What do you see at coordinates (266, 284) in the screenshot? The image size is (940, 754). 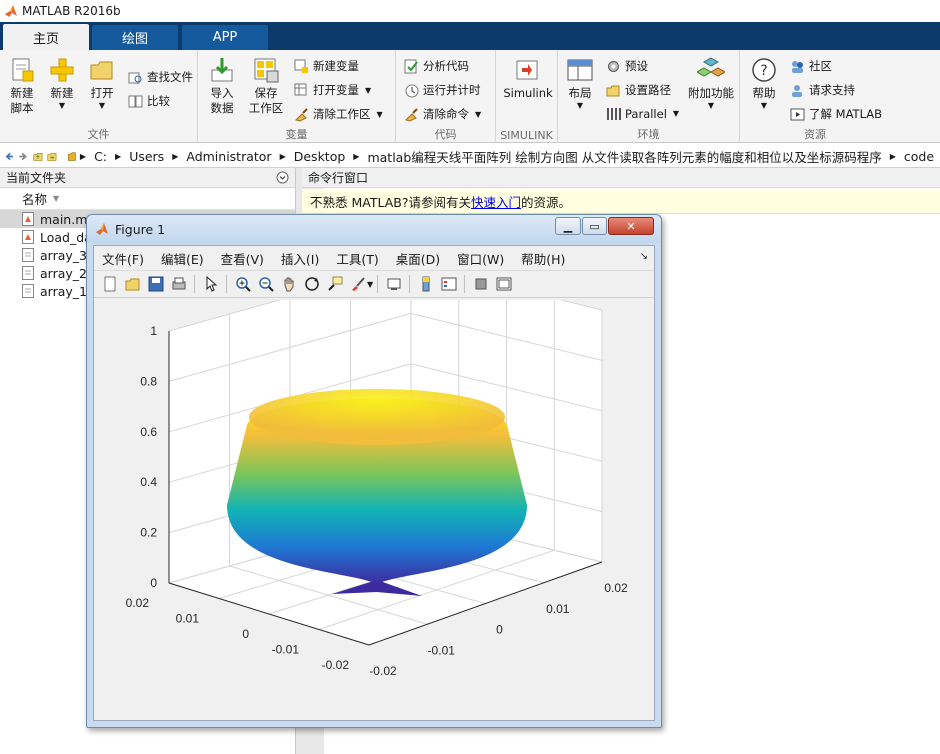 I see `zoom-out-icon` at bounding box center [266, 284].